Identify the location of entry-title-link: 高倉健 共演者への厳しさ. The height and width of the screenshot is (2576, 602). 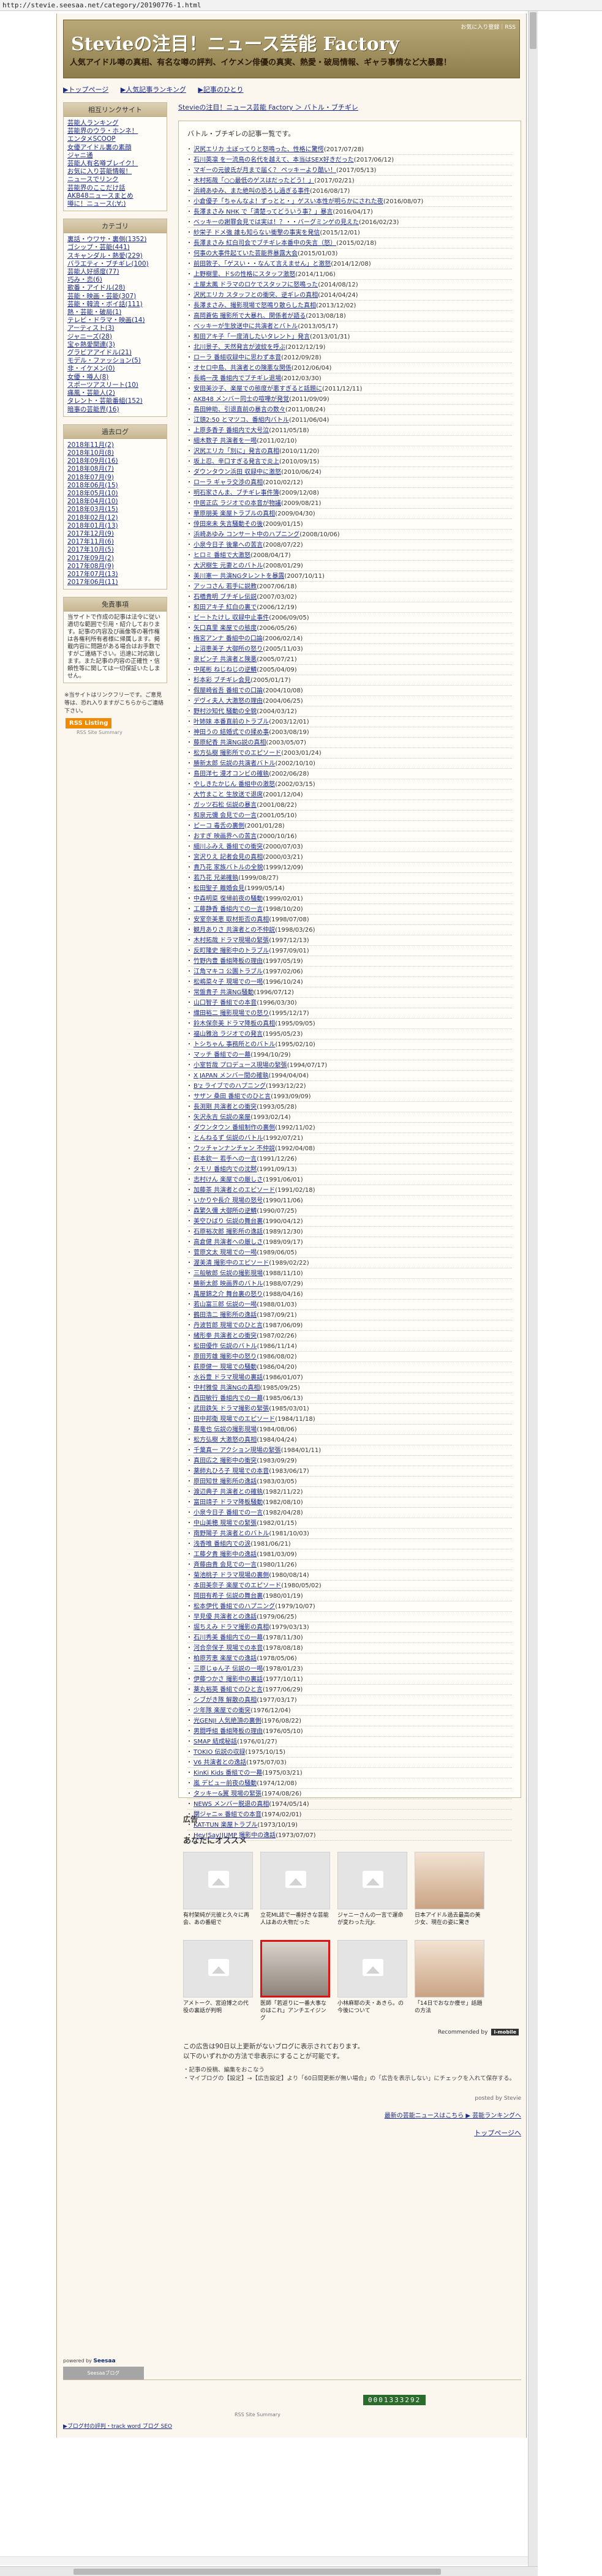
(228, 1243).